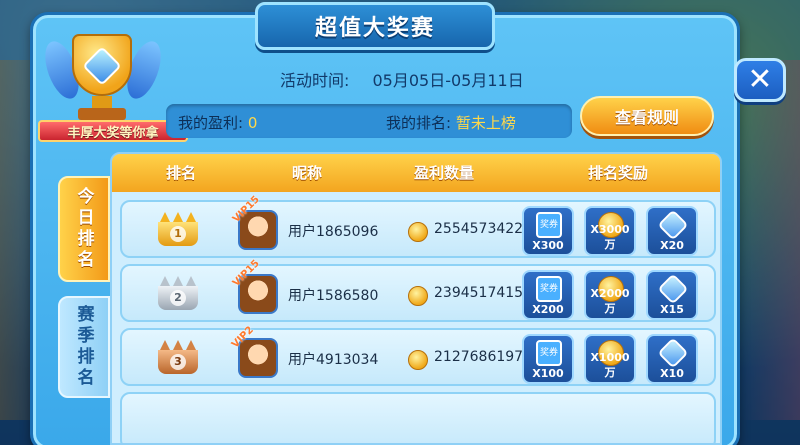  Describe the element at coordinates (418, 417) in the screenshot. I see `table-row` at that location.